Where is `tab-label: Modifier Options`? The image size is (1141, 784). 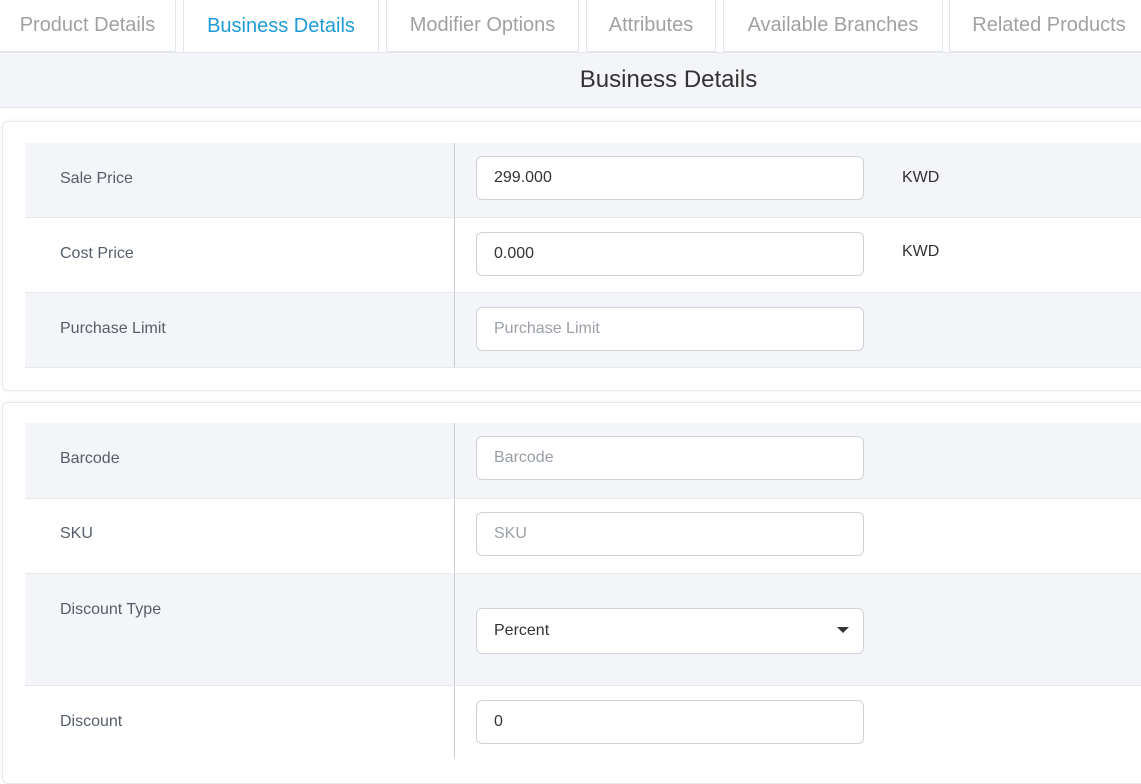
tab-label: Modifier Options is located at coordinates (482, 25).